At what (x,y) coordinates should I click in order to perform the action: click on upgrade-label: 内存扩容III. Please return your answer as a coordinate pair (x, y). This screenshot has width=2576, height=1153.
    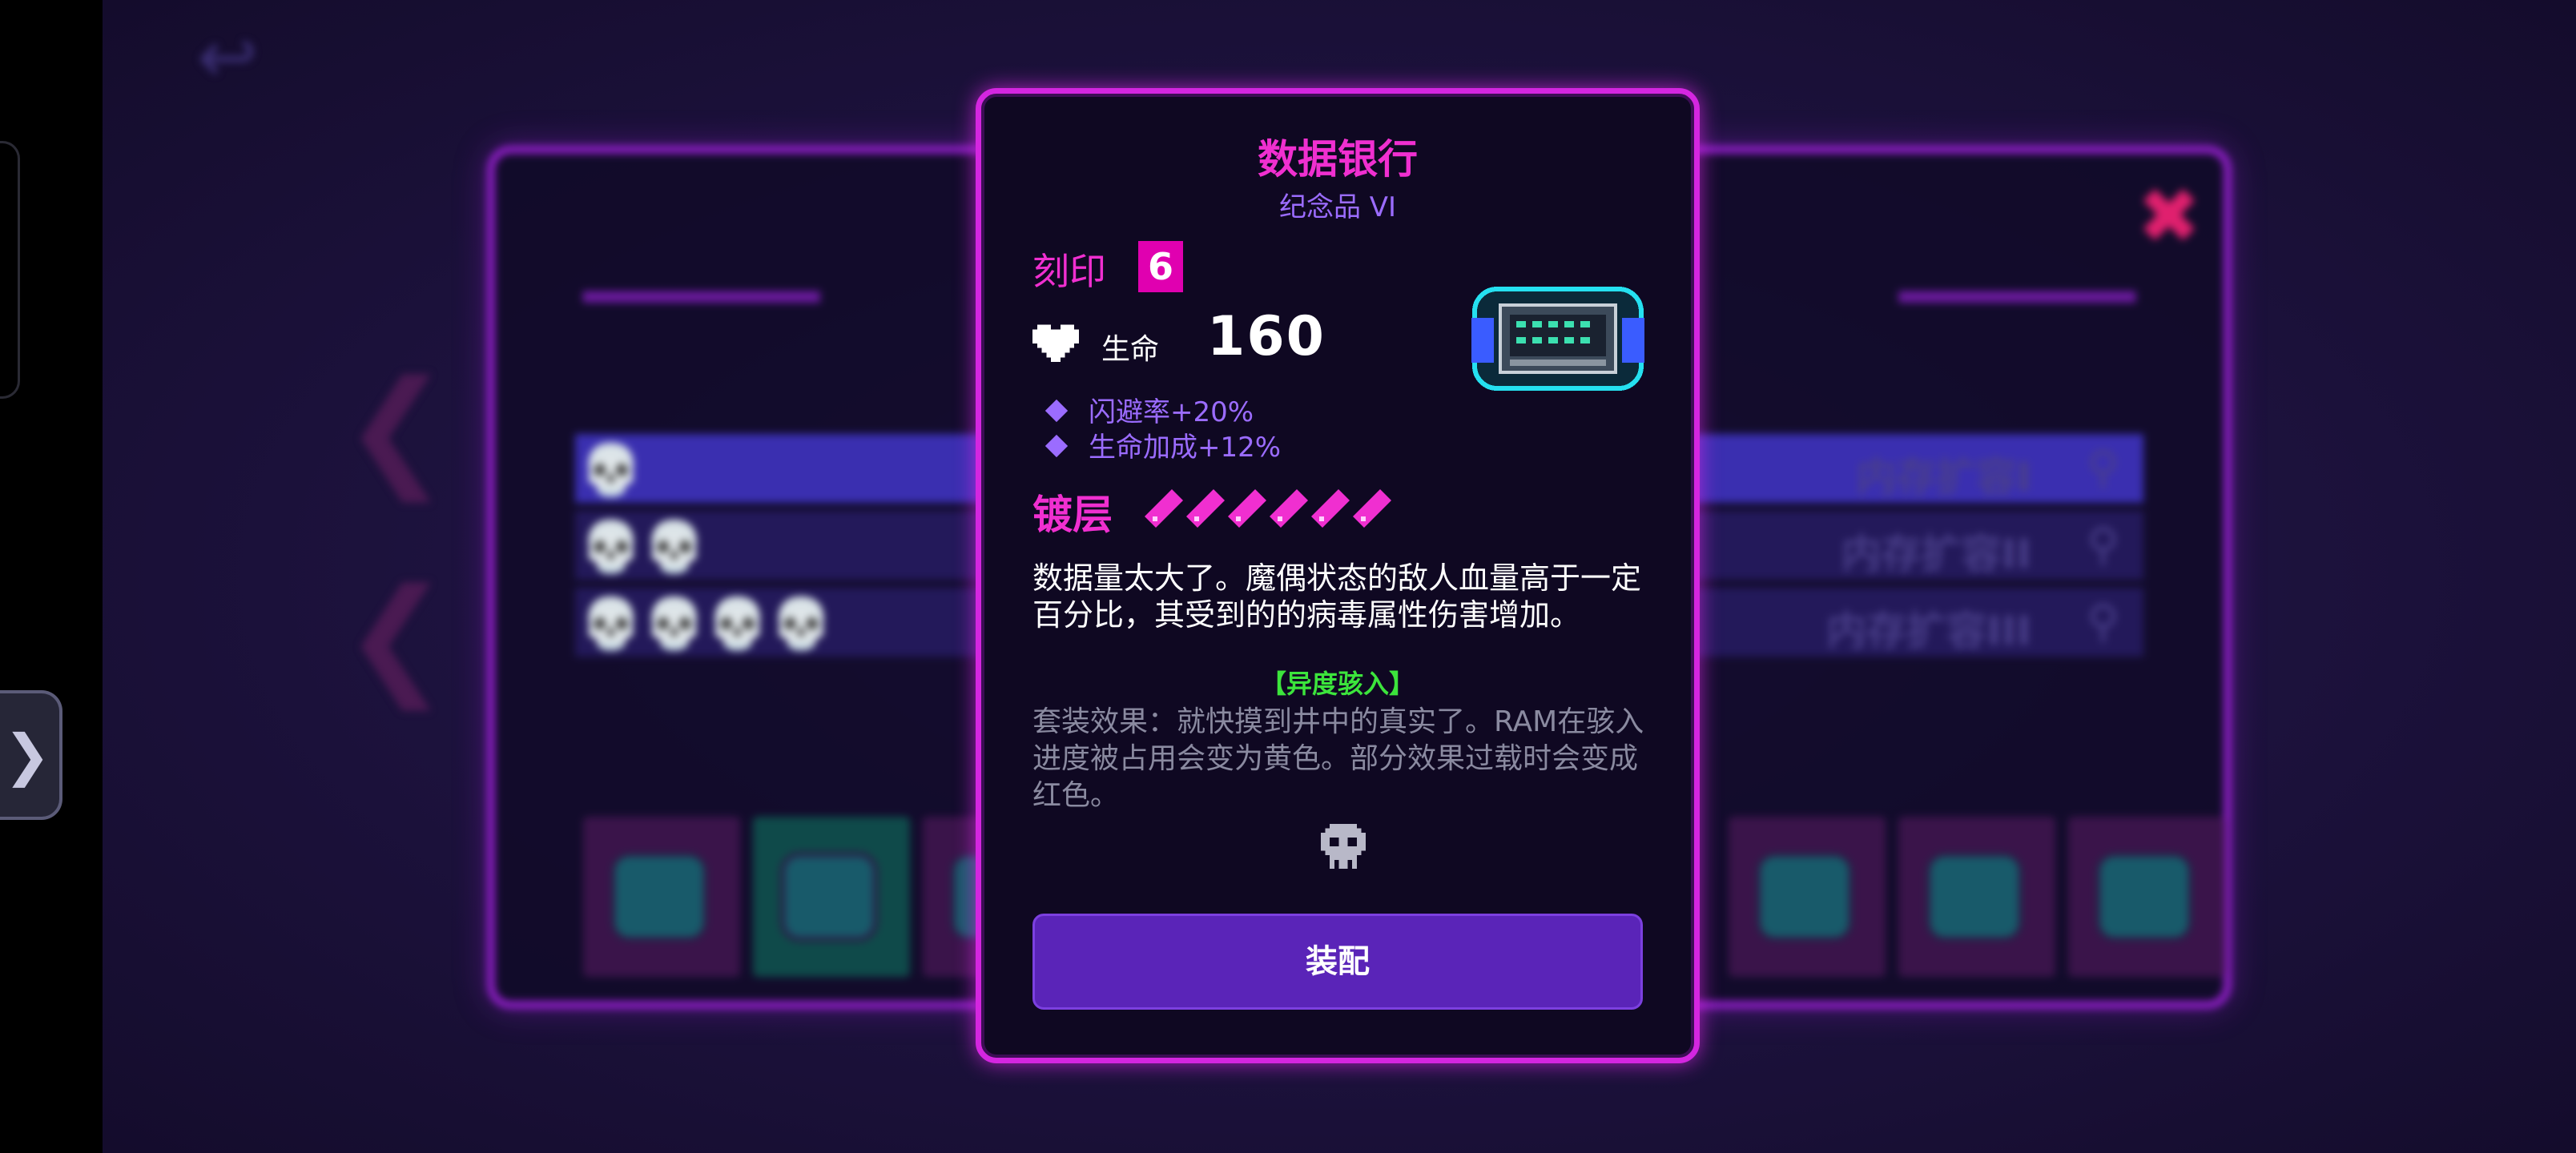
    Looking at the image, I should click on (1928, 631).